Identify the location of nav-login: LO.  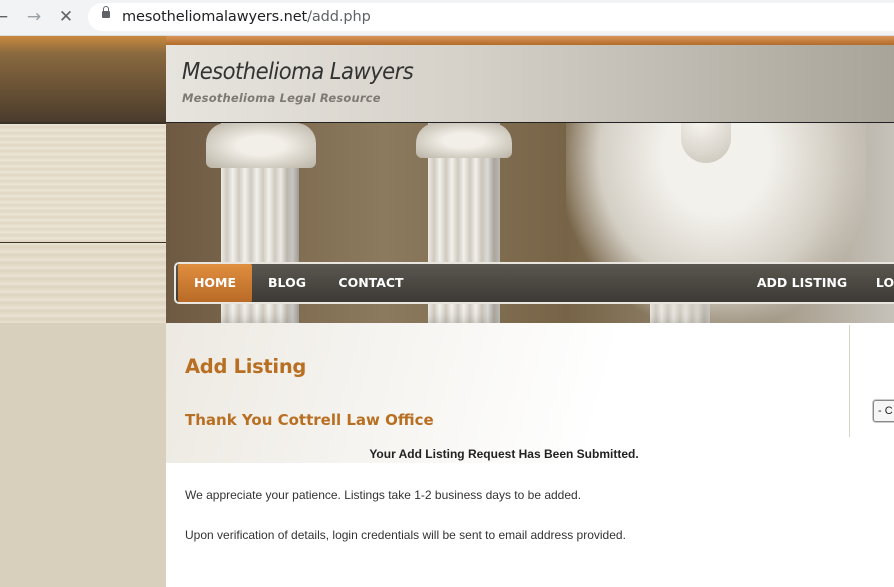
(882, 283).